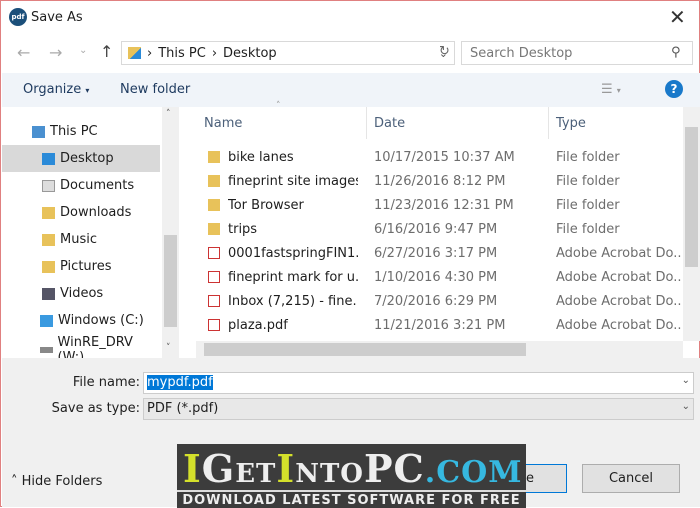 This screenshot has height=508, width=700. What do you see at coordinates (243, 229) in the screenshot?
I see `file-name: trips` at bounding box center [243, 229].